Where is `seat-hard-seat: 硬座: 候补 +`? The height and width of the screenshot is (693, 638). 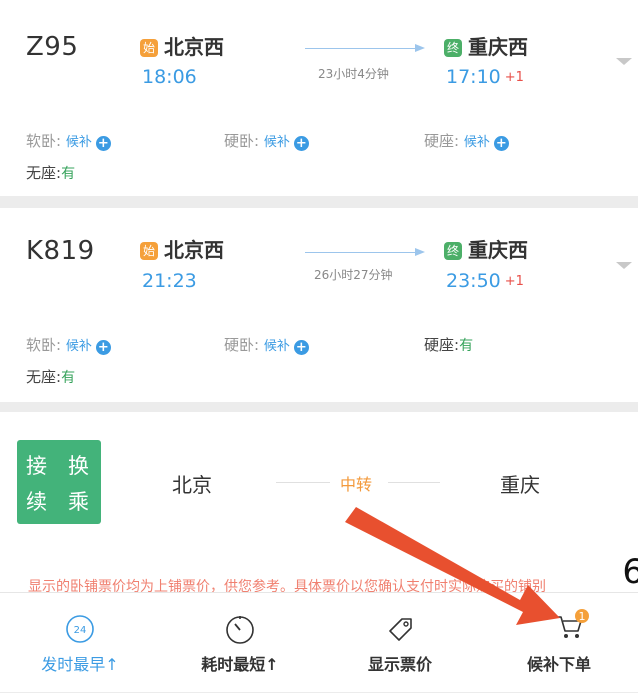
seat-hard-seat: 硬座: 候补 + is located at coordinates (466, 140).